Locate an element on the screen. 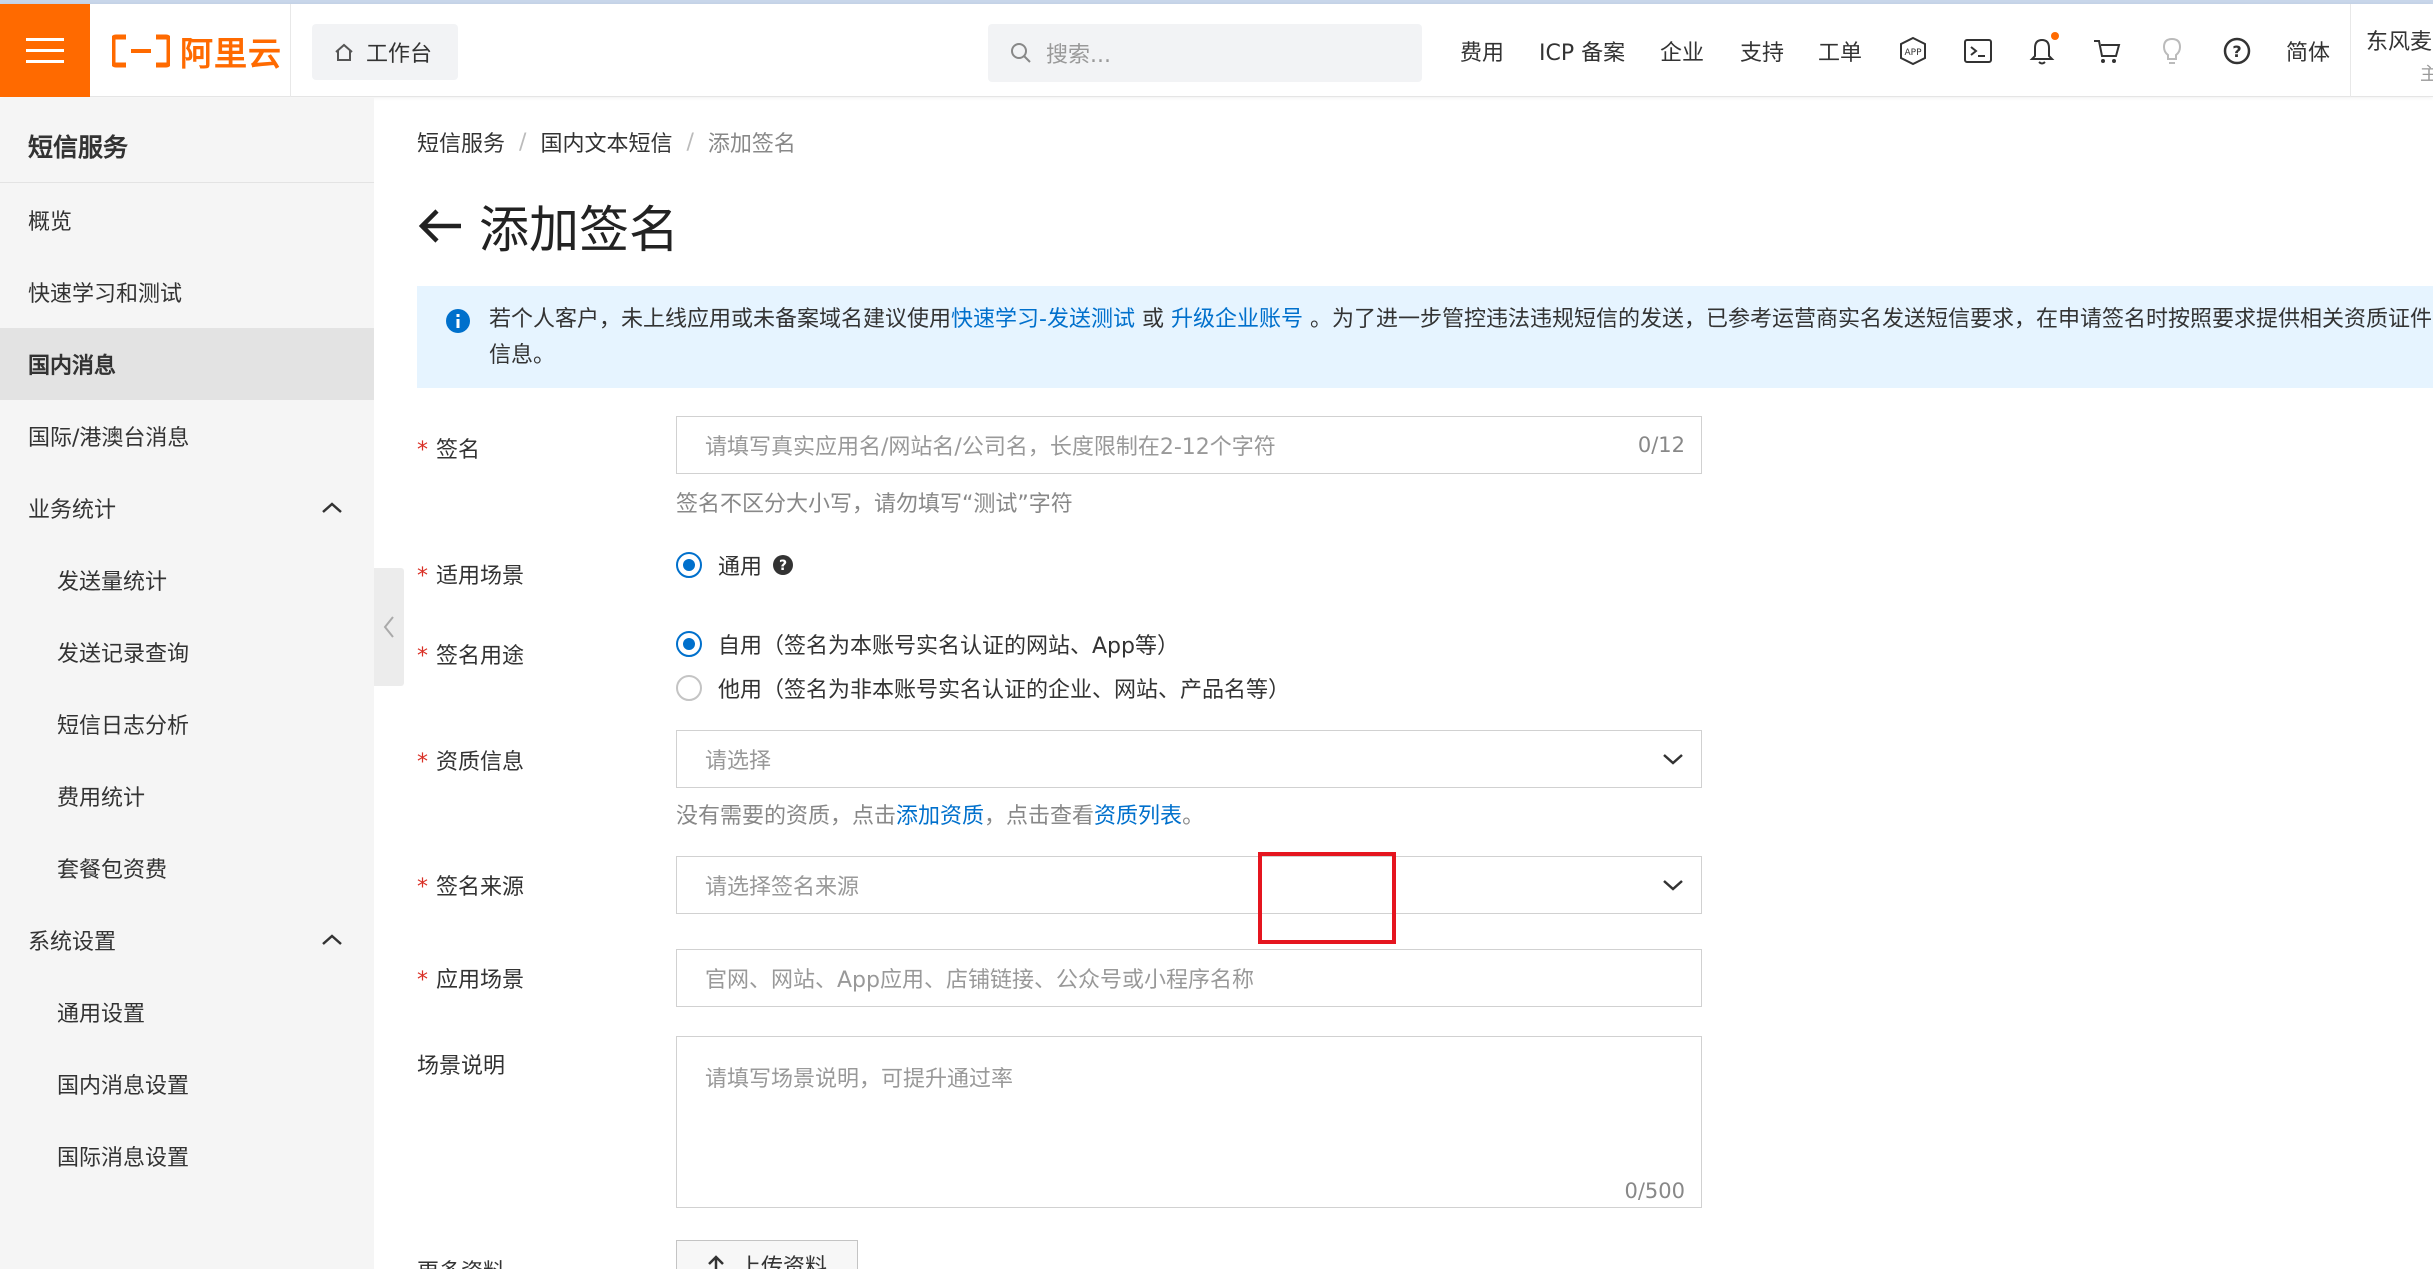 The width and height of the screenshot is (2433, 1269). app-scene-placeholder: 官网、网站、App应用、店铺链接、公众号或小程序名称 is located at coordinates (979, 980).